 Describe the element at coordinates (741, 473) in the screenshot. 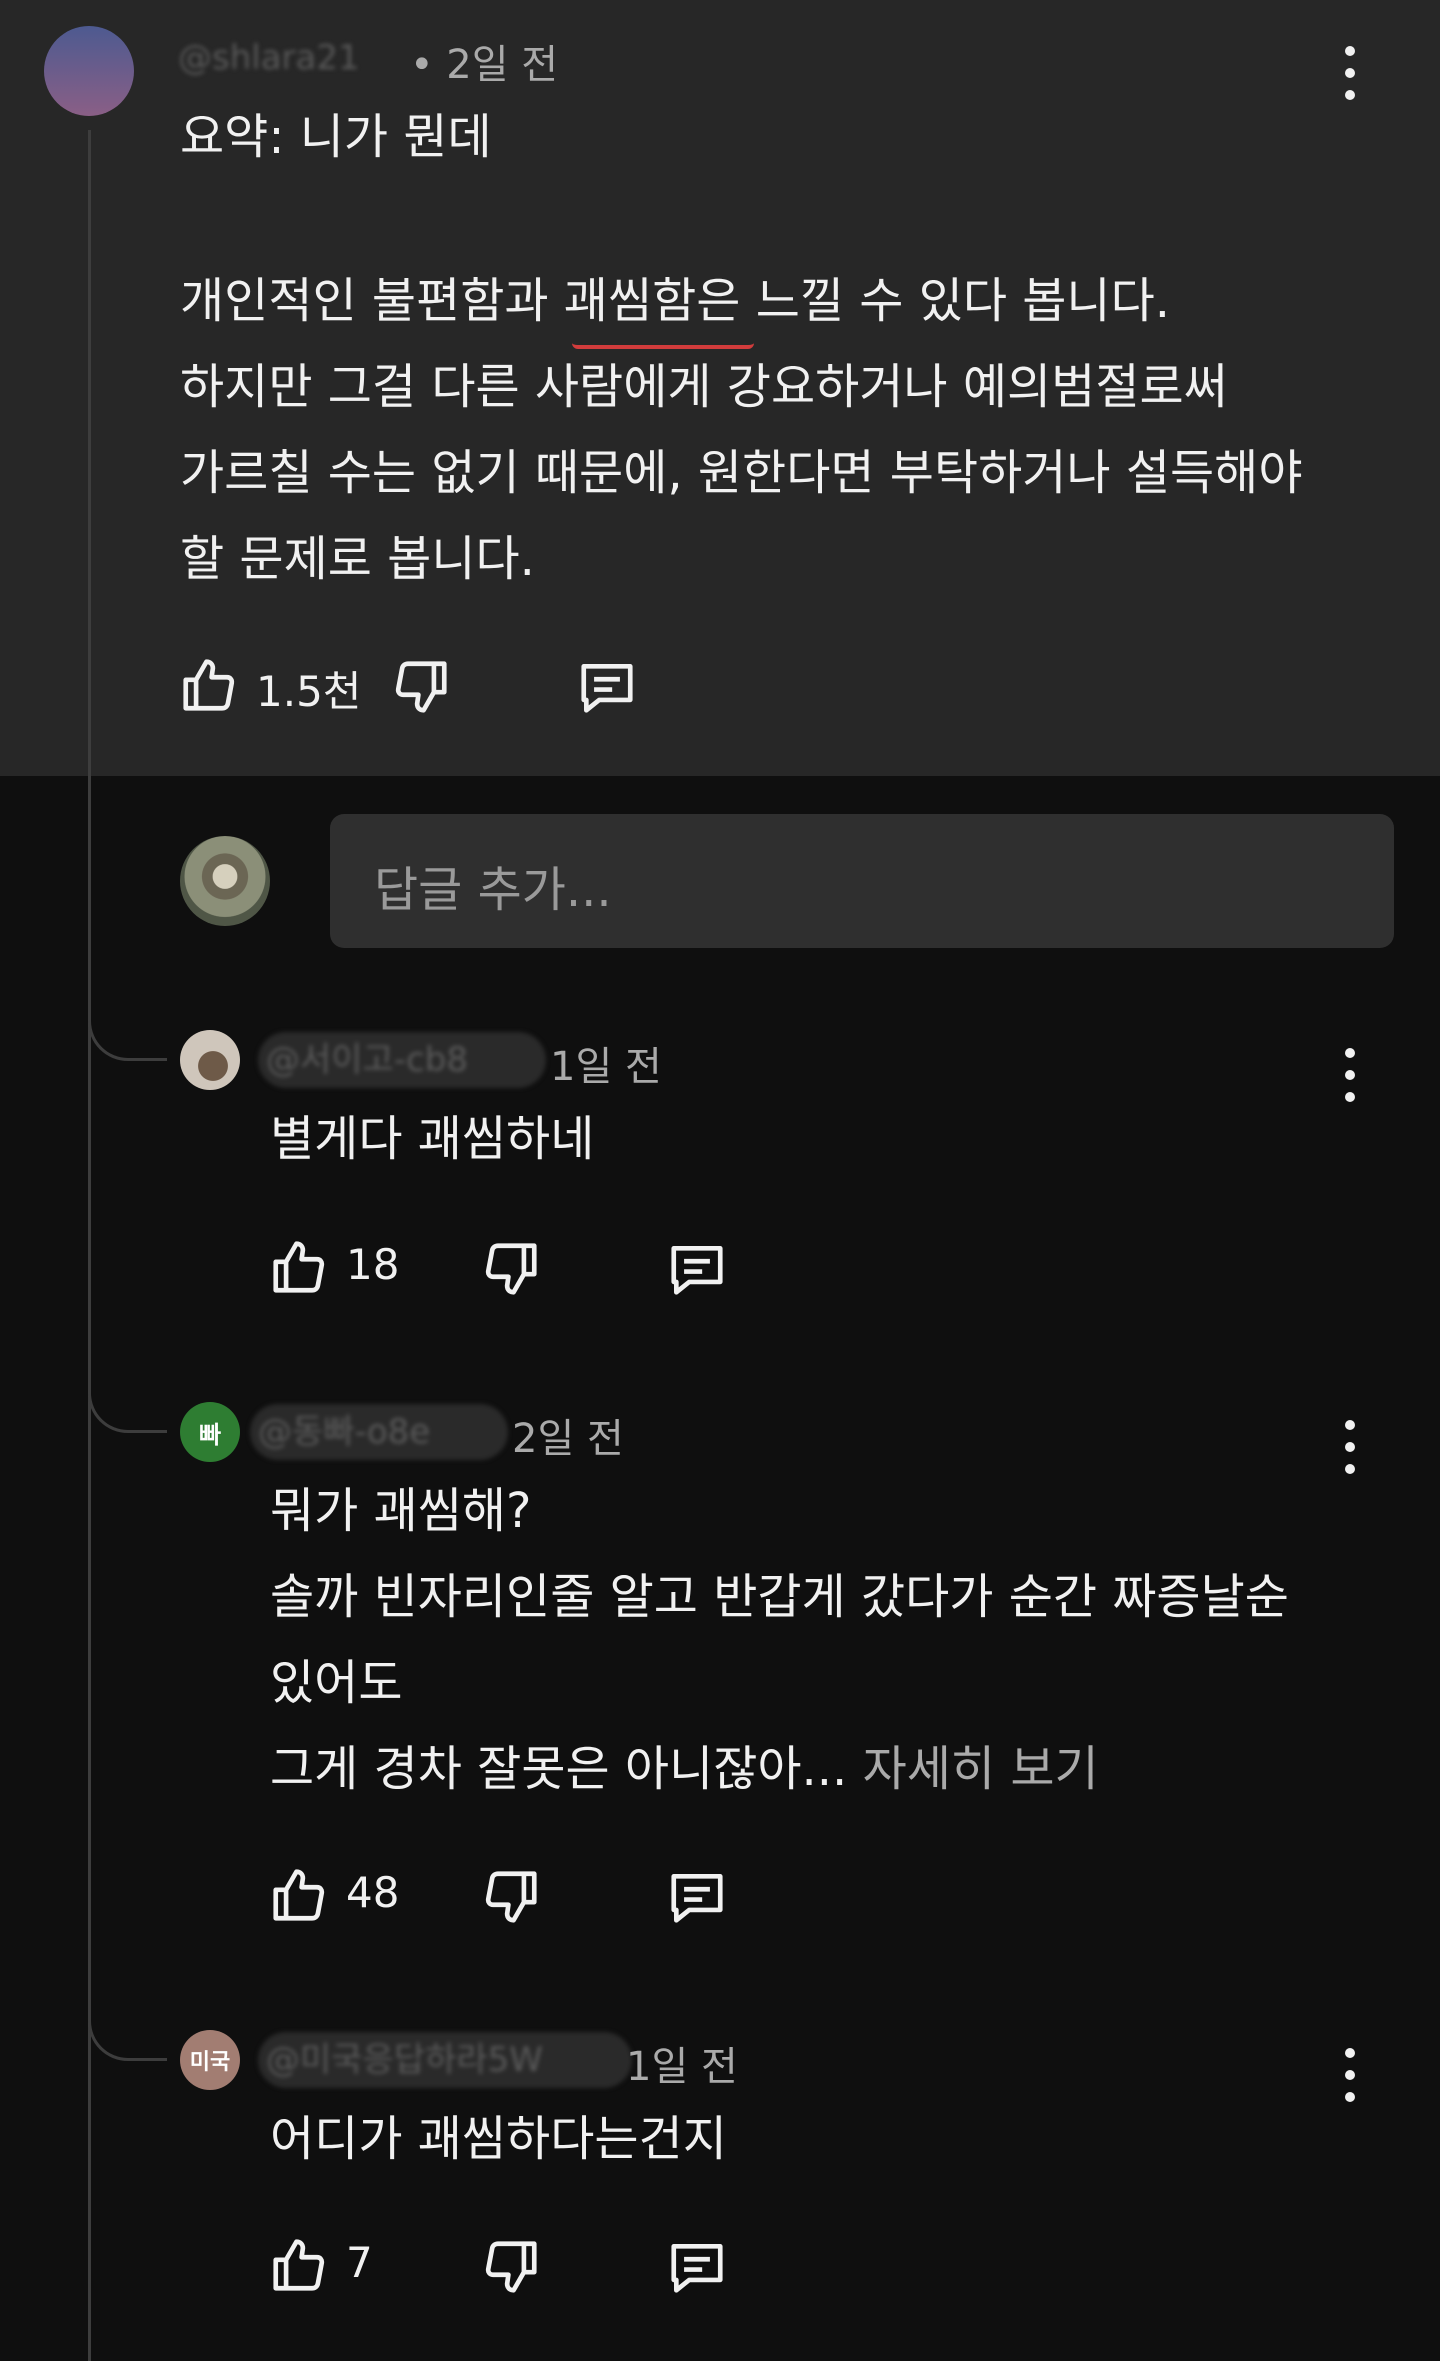

I see `top-comment-line: 가르칠 수는 없기 때문에, 원한다면 부탁하거나 설득해야` at that location.